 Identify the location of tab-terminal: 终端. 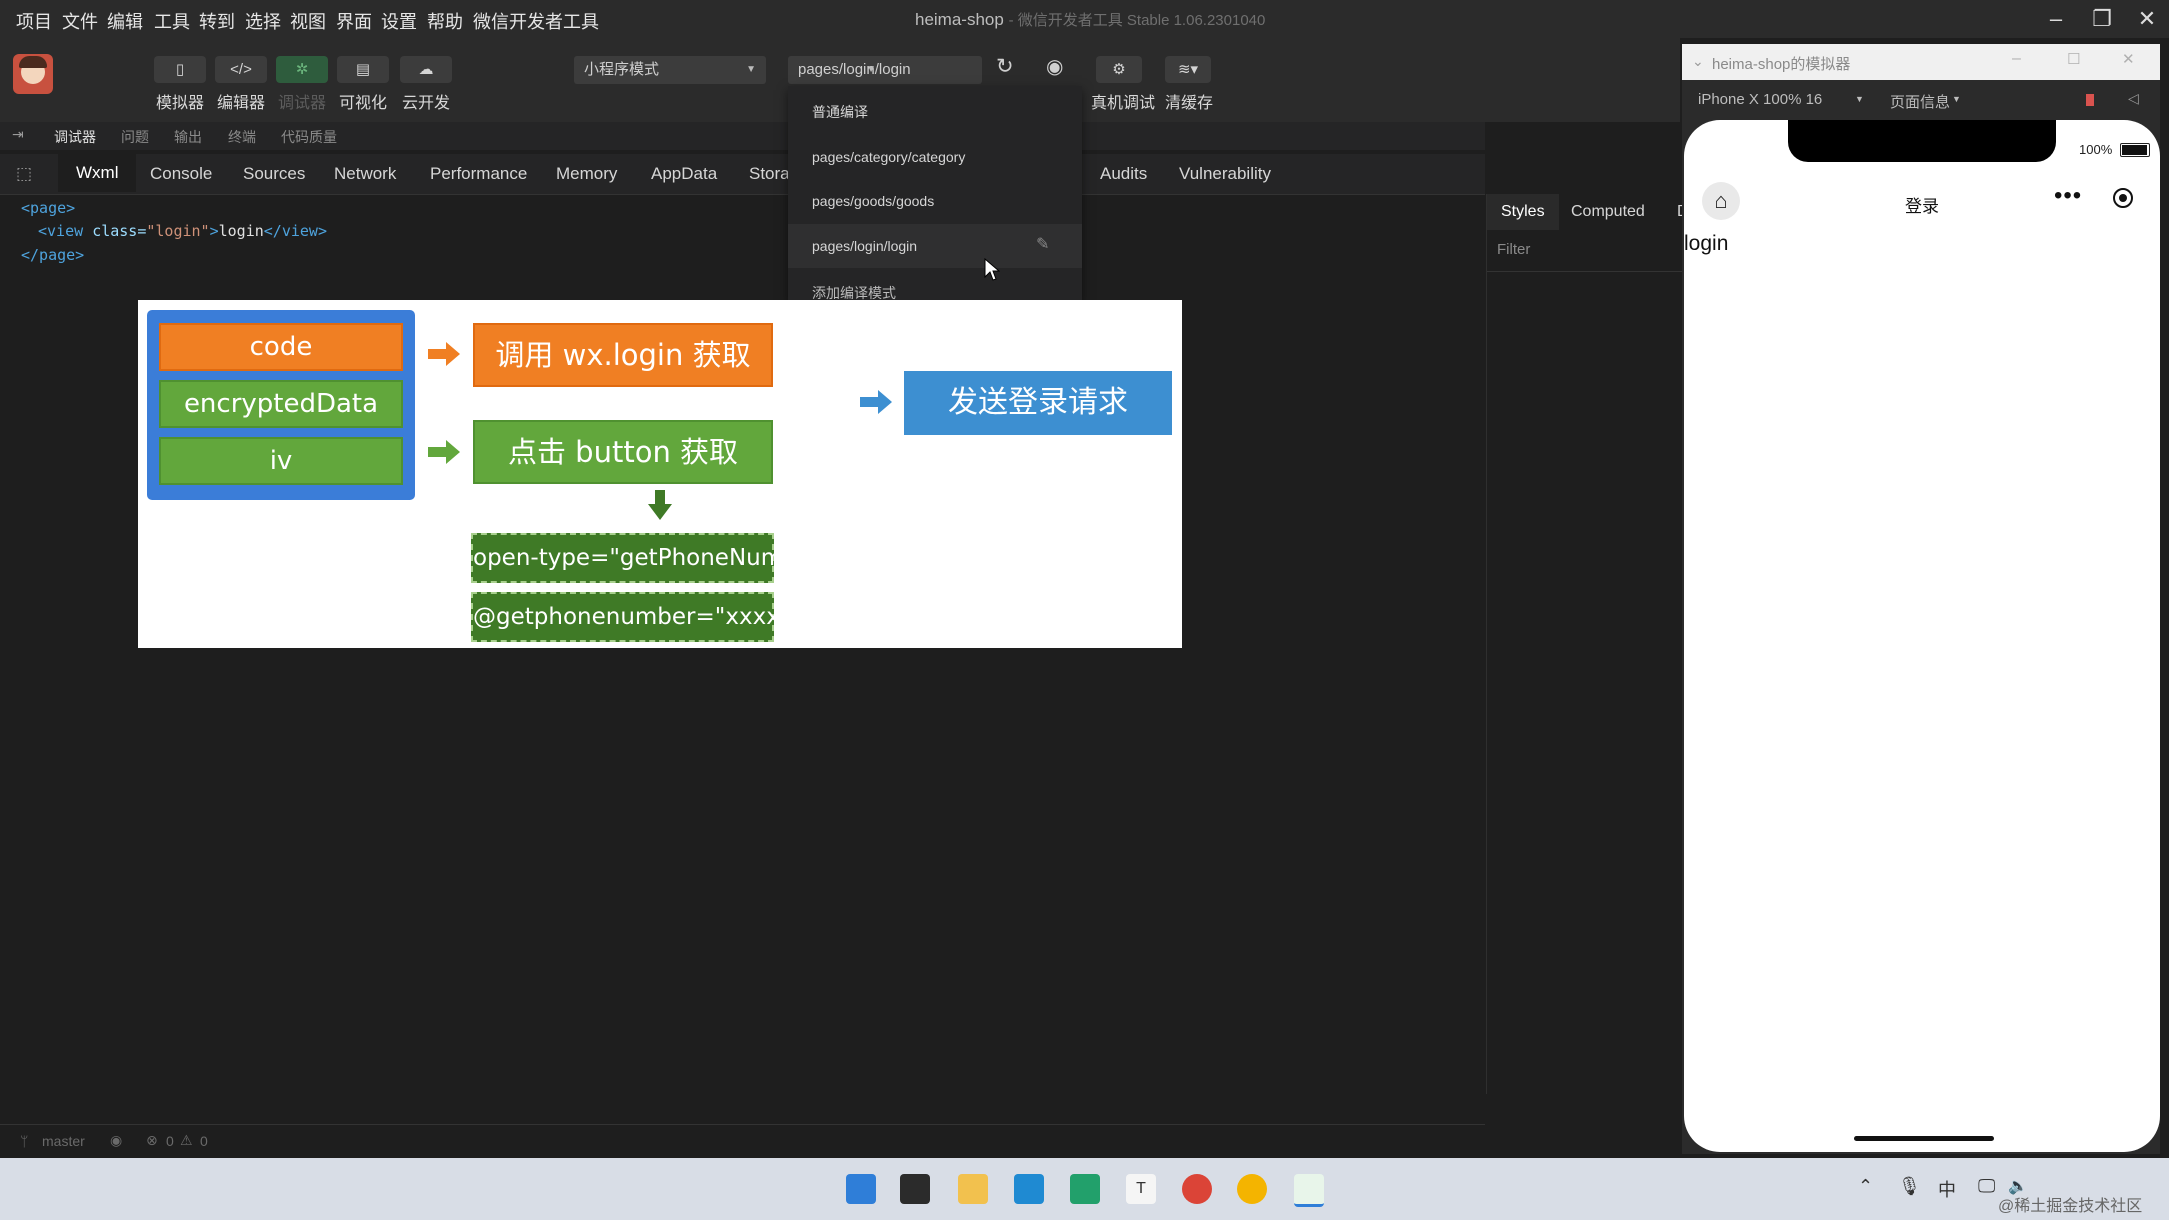
(242, 137).